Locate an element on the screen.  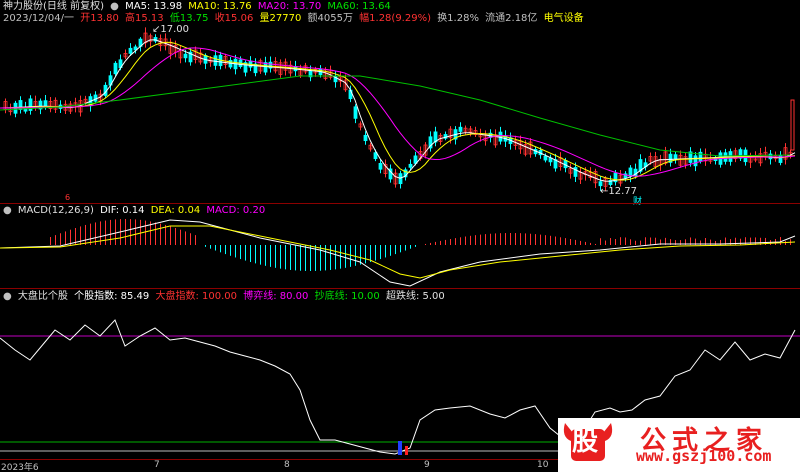
oversold-line: 超跌线: 5.00 is located at coordinates (415, 296).